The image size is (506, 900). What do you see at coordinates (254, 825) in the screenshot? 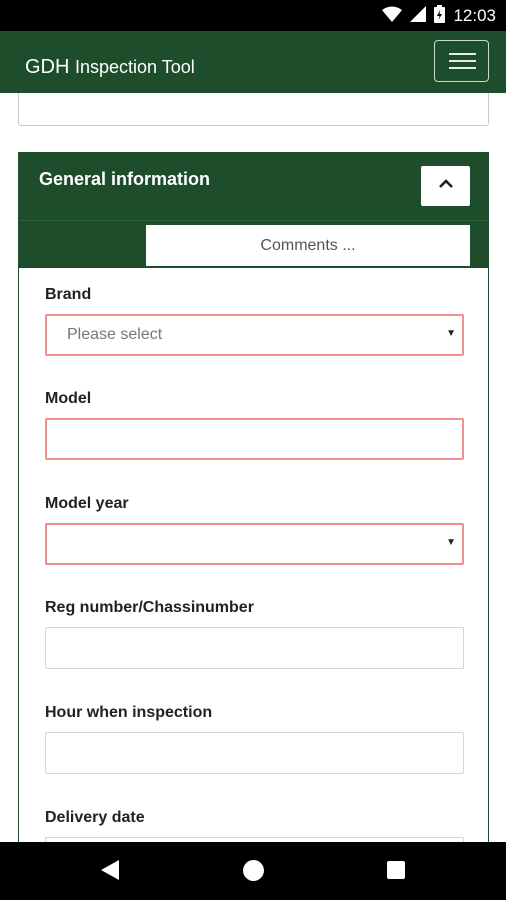
I see `delivery-date-form-group: Delivery date` at bounding box center [254, 825].